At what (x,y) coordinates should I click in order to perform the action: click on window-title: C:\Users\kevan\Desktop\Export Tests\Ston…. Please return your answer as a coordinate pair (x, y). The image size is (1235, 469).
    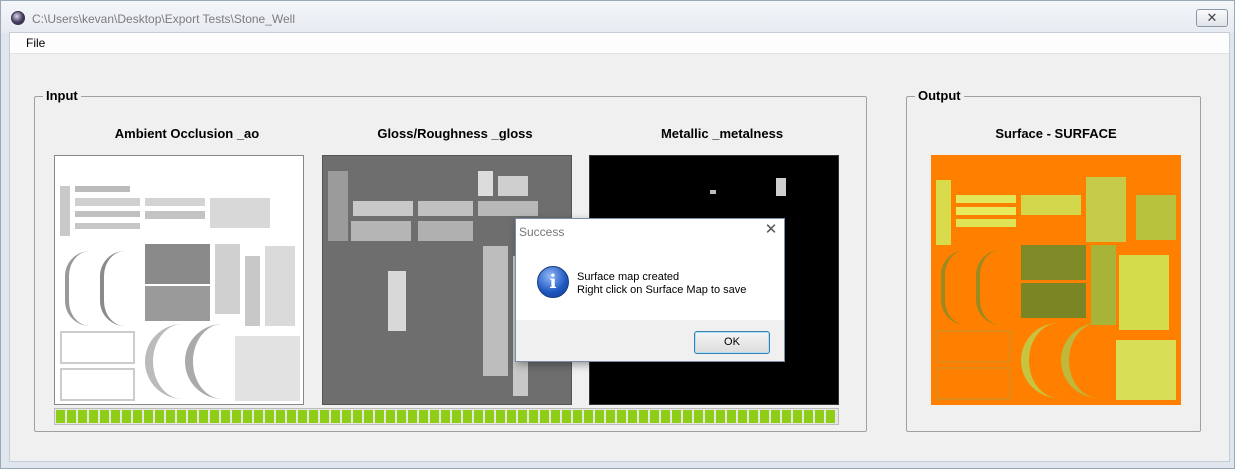
    Looking at the image, I should click on (164, 19).